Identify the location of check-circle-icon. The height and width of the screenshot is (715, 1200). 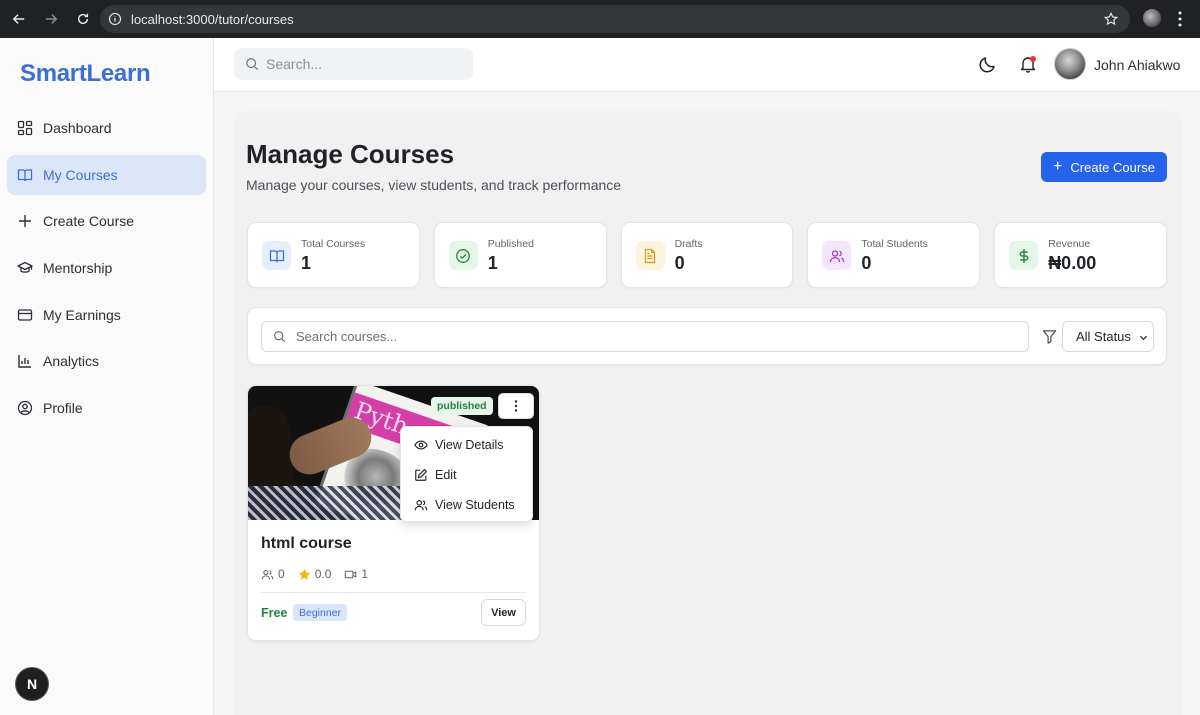
(463, 255).